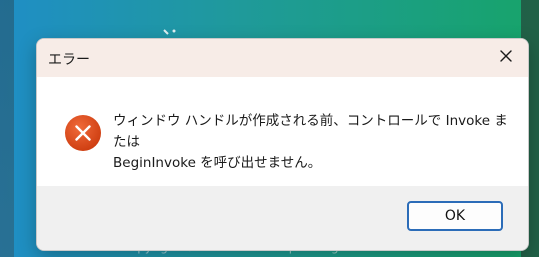 This screenshot has height=257, width=539. Describe the element at coordinates (282, 58) in the screenshot. I see `dialog-titlebar: エラー` at that location.